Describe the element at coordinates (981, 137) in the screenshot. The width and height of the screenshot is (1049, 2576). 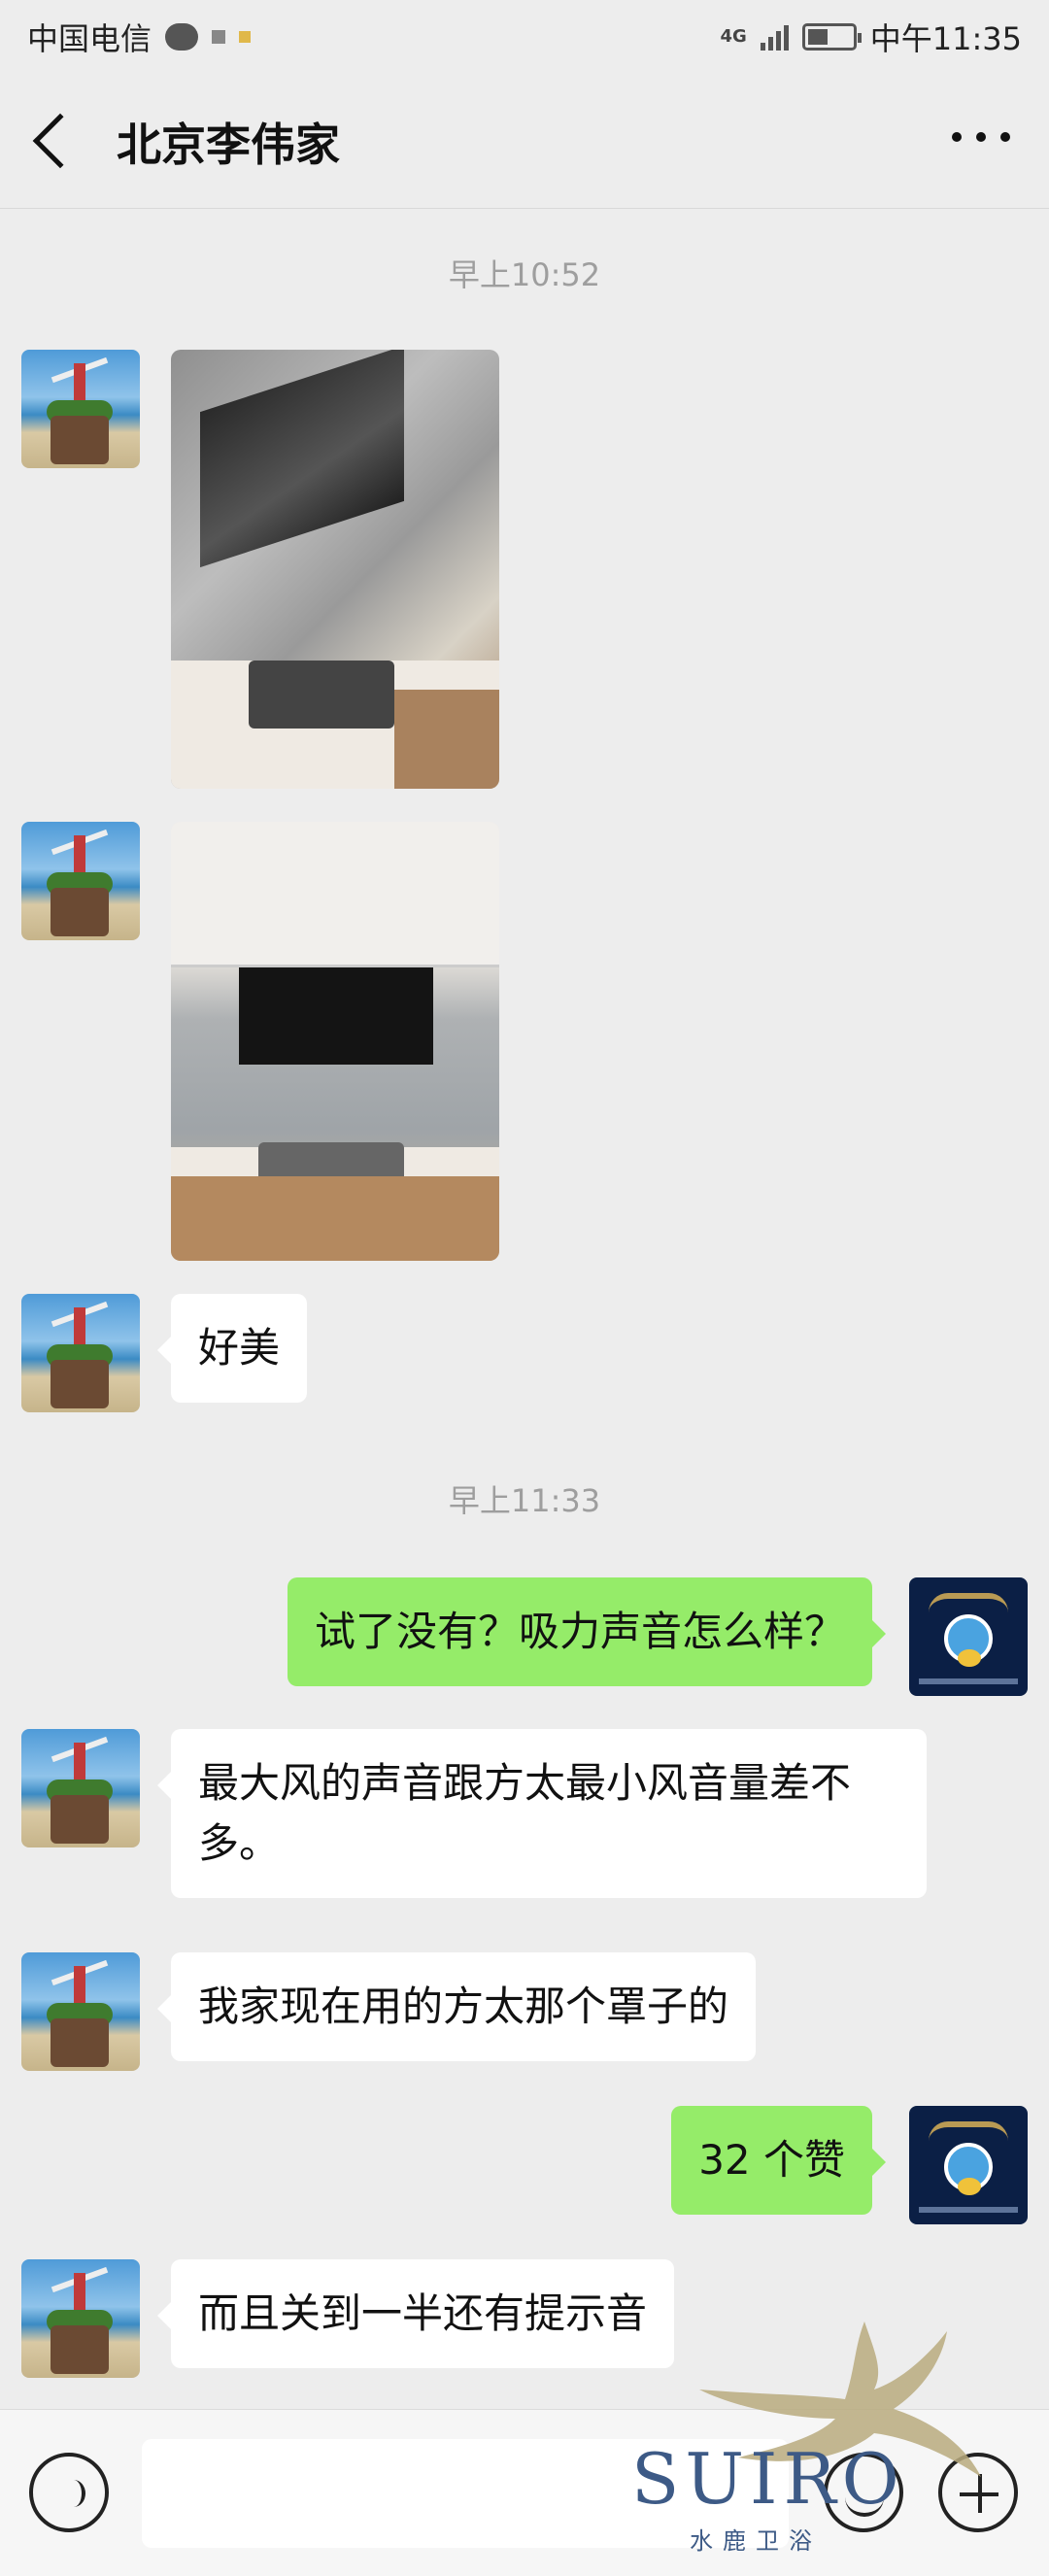
I see `more-dots-icon` at that location.